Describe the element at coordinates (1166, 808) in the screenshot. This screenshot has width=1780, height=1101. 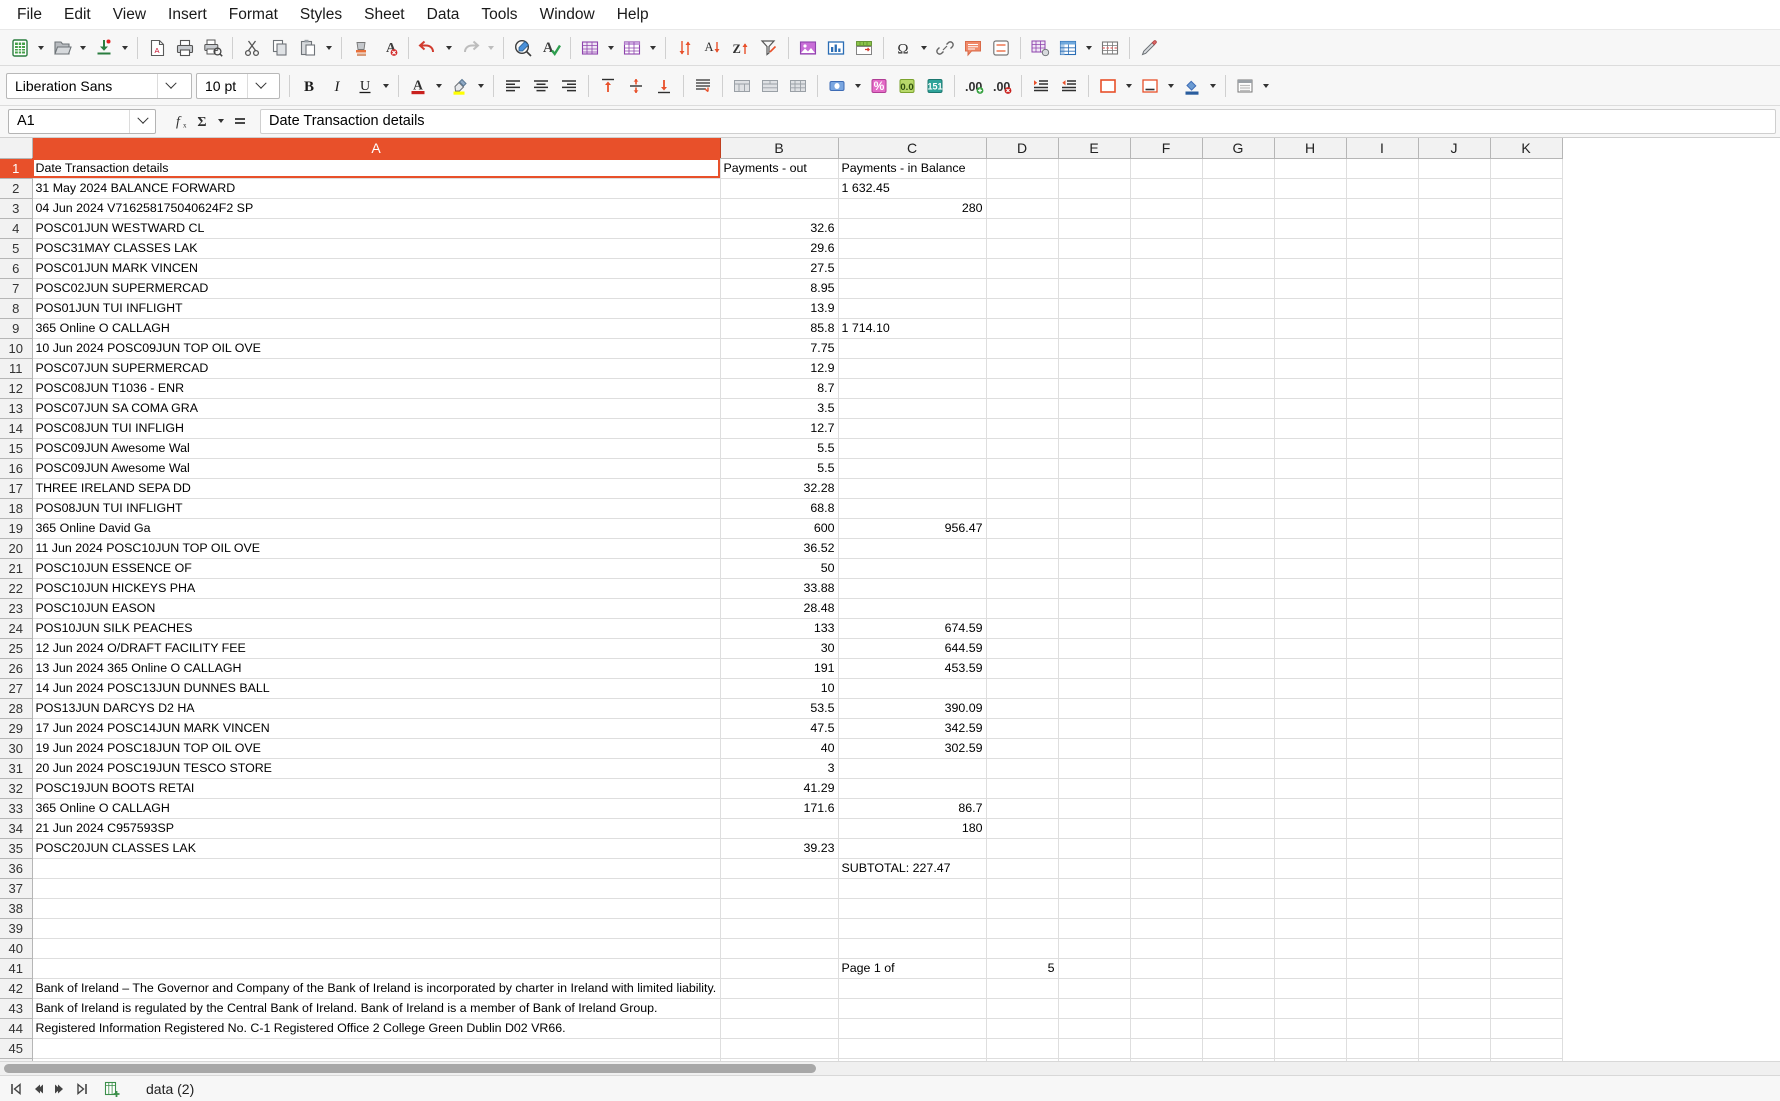
I see `cell-F33` at that location.